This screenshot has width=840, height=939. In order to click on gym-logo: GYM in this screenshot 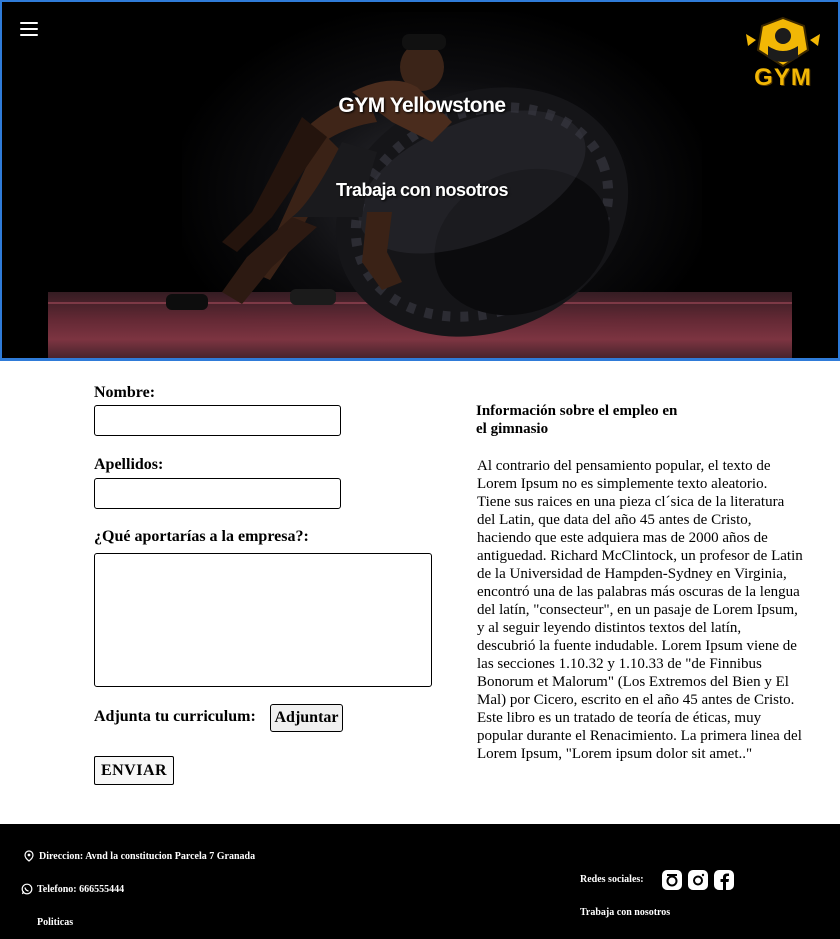, I will do `click(783, 54)`.